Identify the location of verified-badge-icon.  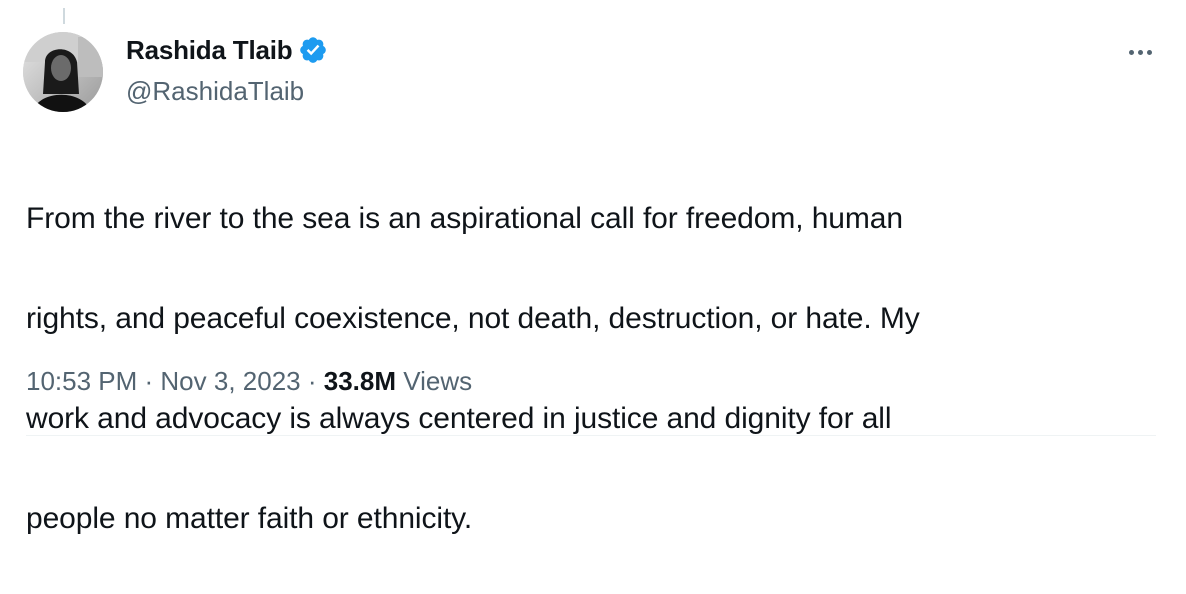
(313, 50).